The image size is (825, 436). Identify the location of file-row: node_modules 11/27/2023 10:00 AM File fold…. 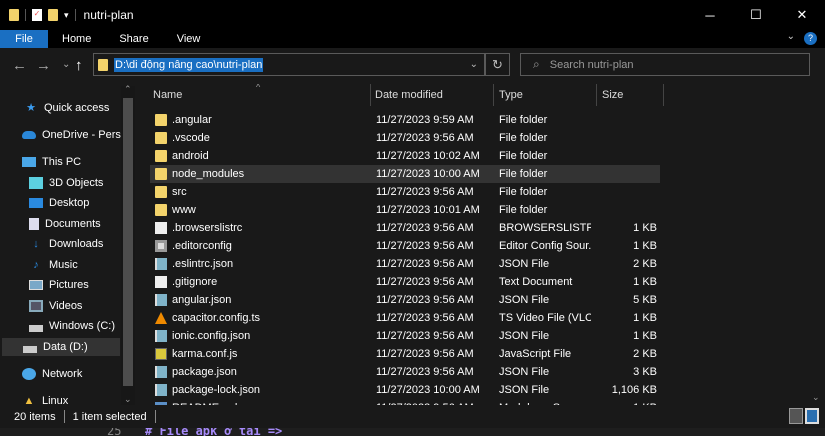
(405, 174).